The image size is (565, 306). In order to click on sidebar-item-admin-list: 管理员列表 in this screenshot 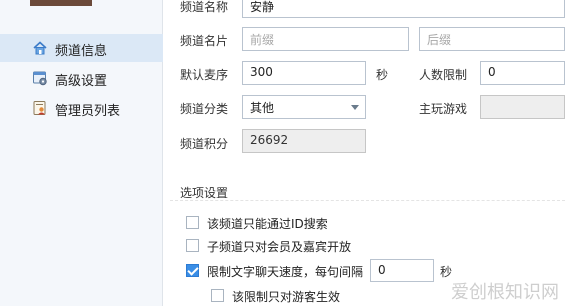, I will do `click(81, 108)`.